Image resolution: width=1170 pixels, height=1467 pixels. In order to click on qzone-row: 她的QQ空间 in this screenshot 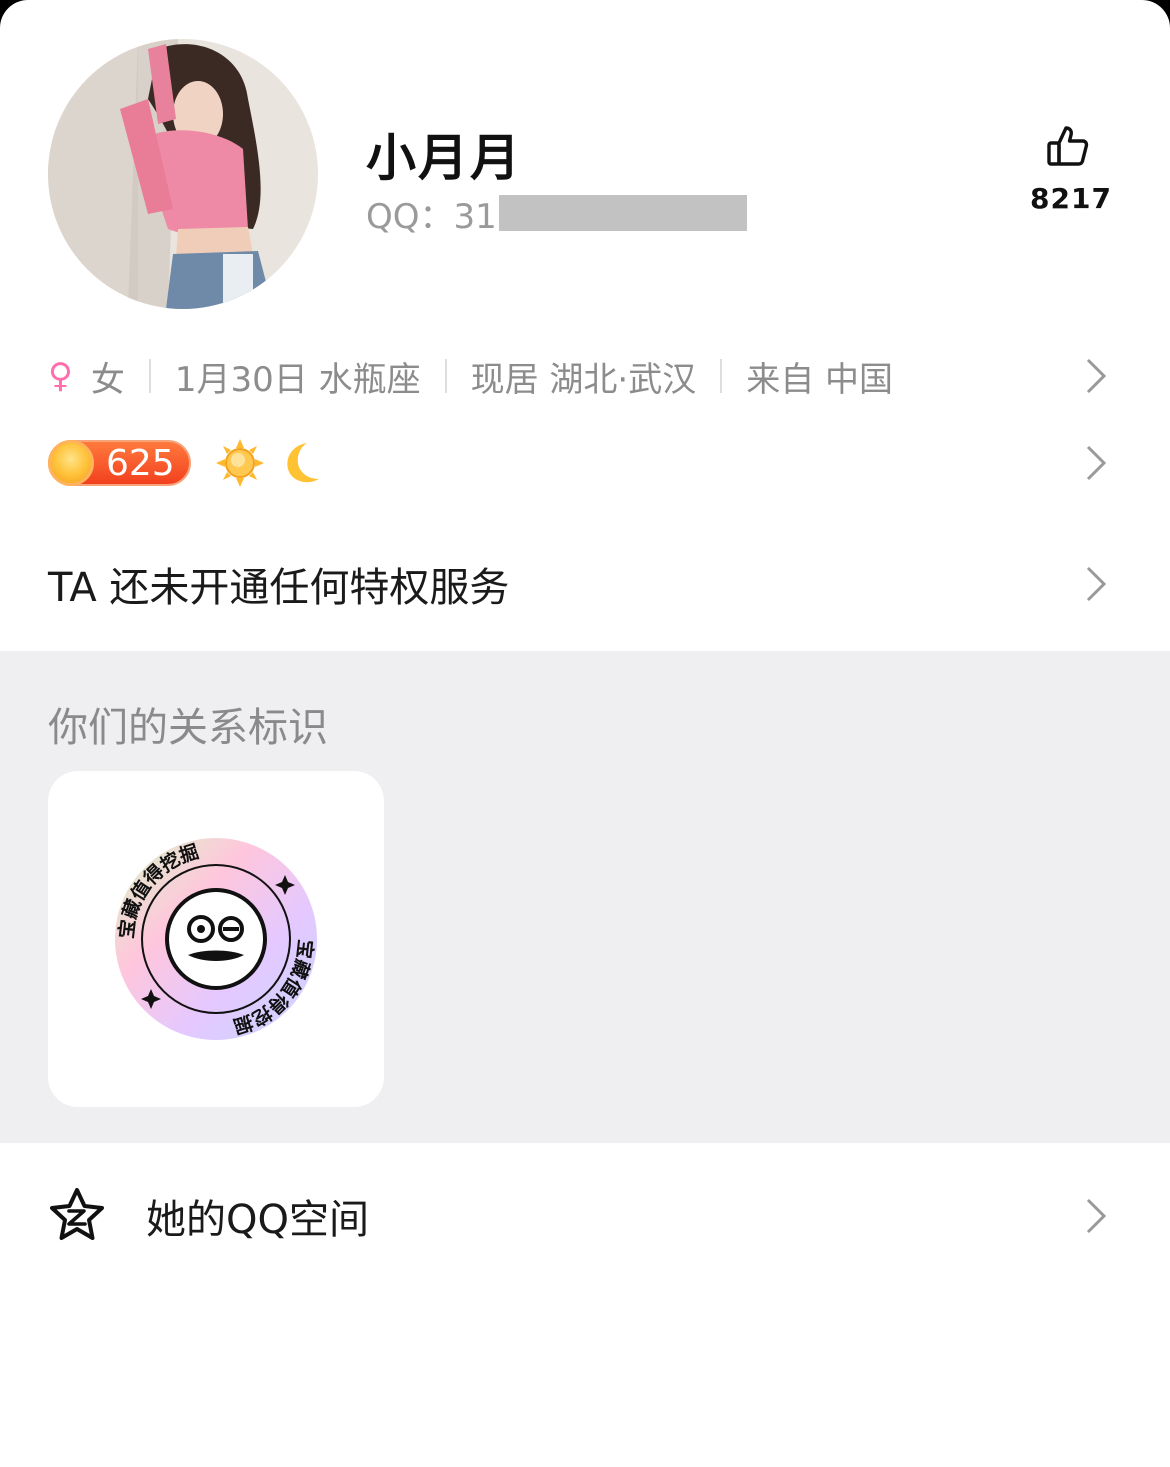, I will do `click(583, 1216)`.